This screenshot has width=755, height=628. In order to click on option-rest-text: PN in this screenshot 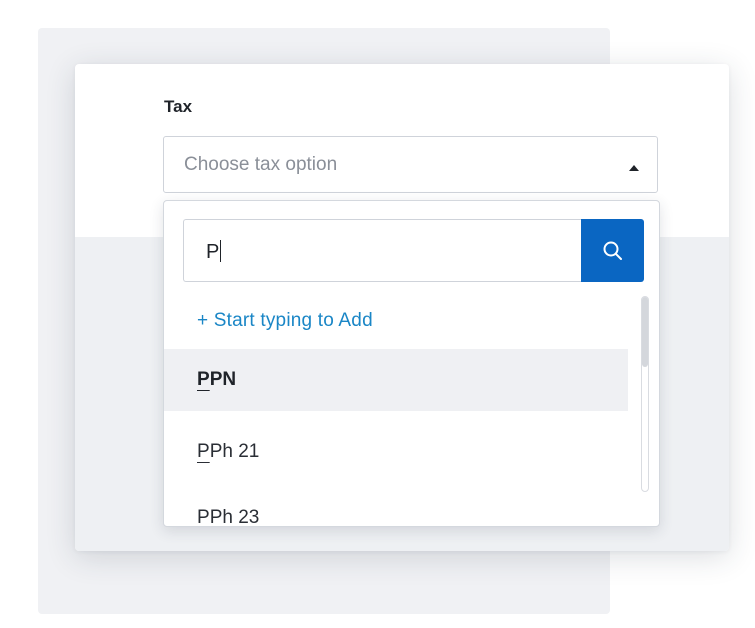, I will do `click(223, 379)`.